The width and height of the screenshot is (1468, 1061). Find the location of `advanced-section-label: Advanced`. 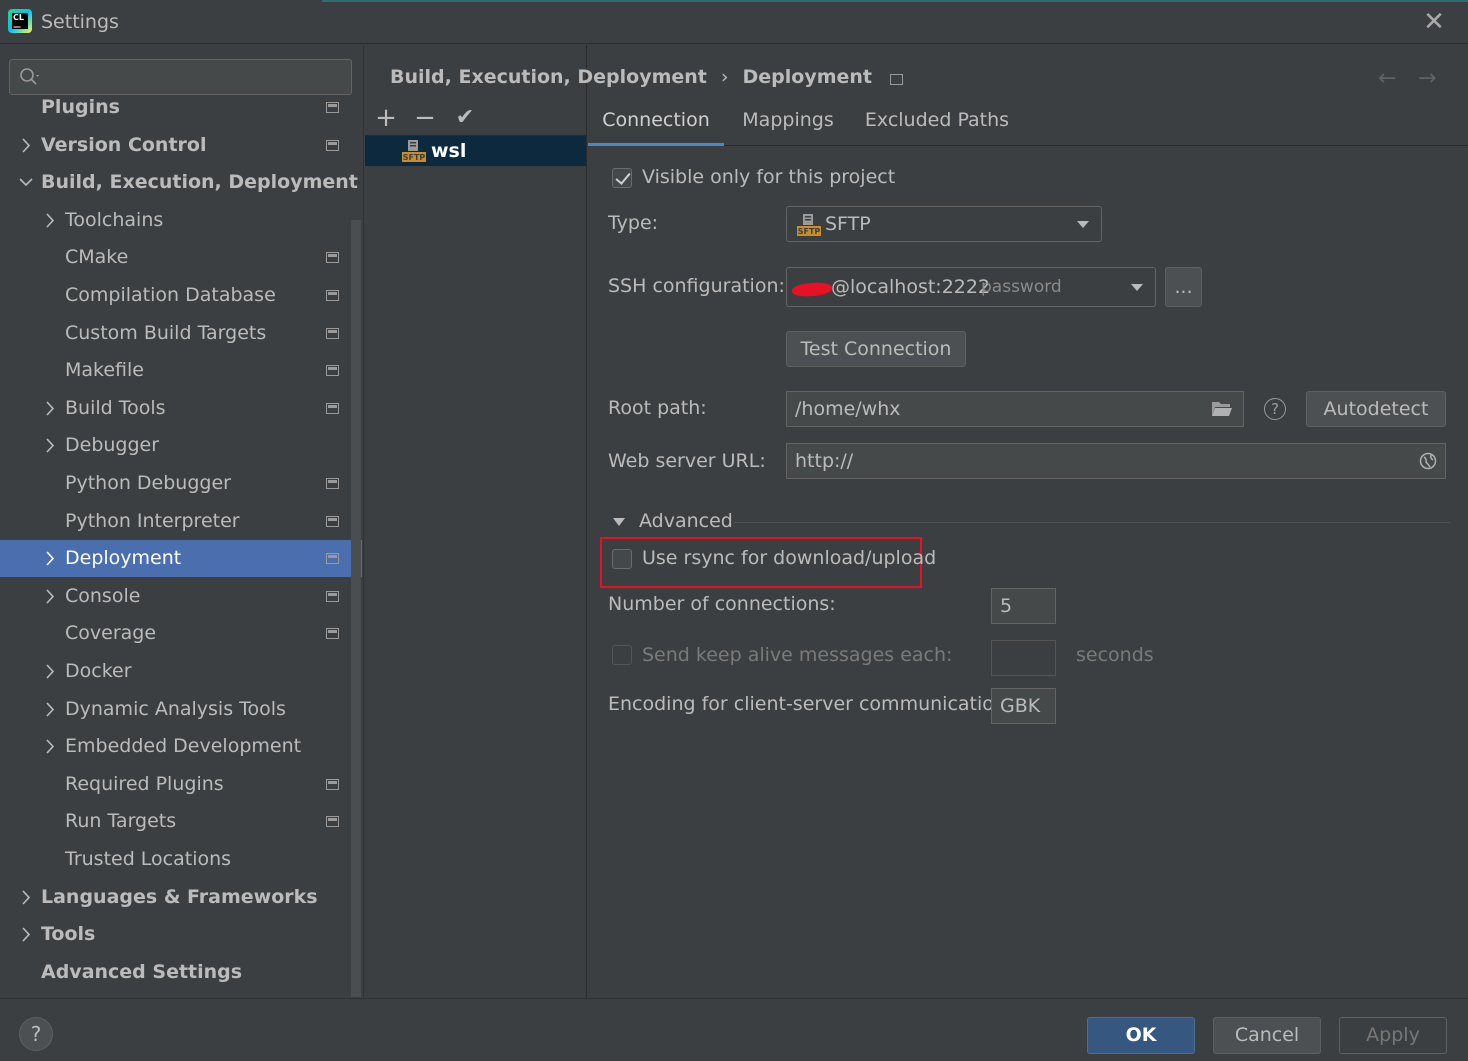

advanced-section-label: Advanced is located at coordinates (686, 521).